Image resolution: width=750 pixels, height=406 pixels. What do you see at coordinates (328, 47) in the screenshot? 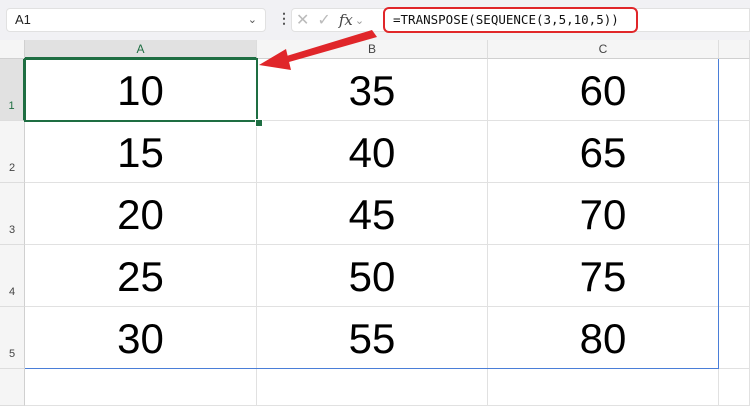
I see `arrow-shaft` at bounding box center [328, 47].